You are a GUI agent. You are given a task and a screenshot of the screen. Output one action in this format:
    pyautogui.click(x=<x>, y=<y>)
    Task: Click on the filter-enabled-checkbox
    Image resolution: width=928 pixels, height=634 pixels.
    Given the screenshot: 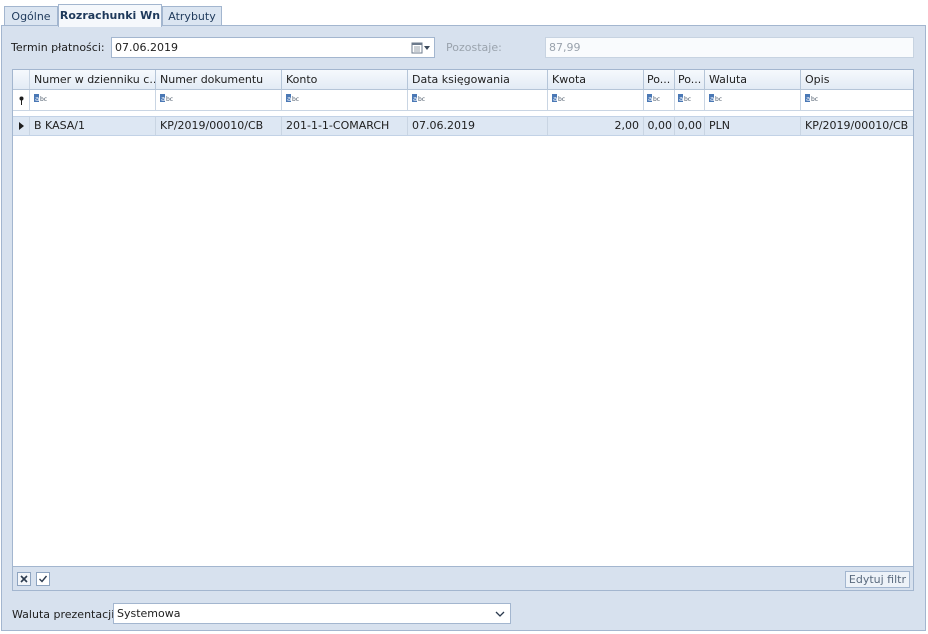 What is the action you would take?
    pyautogui.click(x=43, y=579)
    